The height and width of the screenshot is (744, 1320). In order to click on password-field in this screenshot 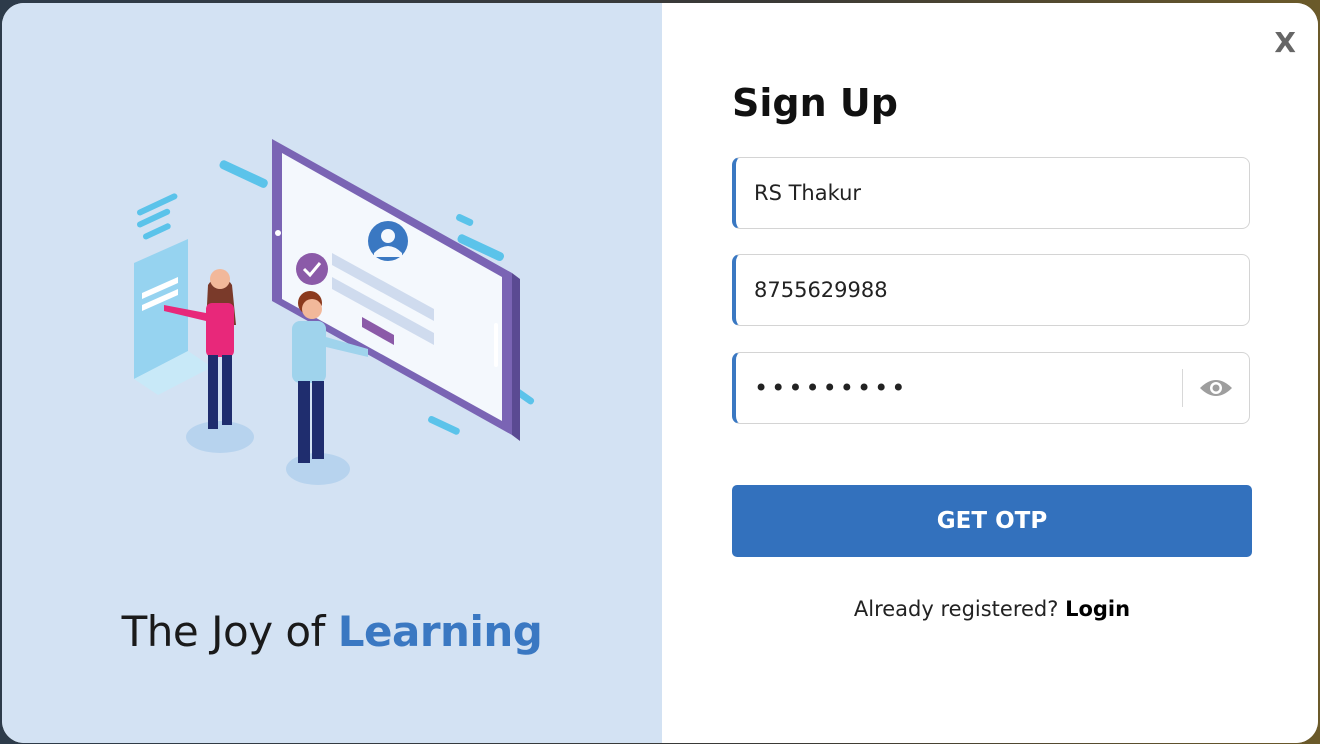, I will do `click(991, 388)`.